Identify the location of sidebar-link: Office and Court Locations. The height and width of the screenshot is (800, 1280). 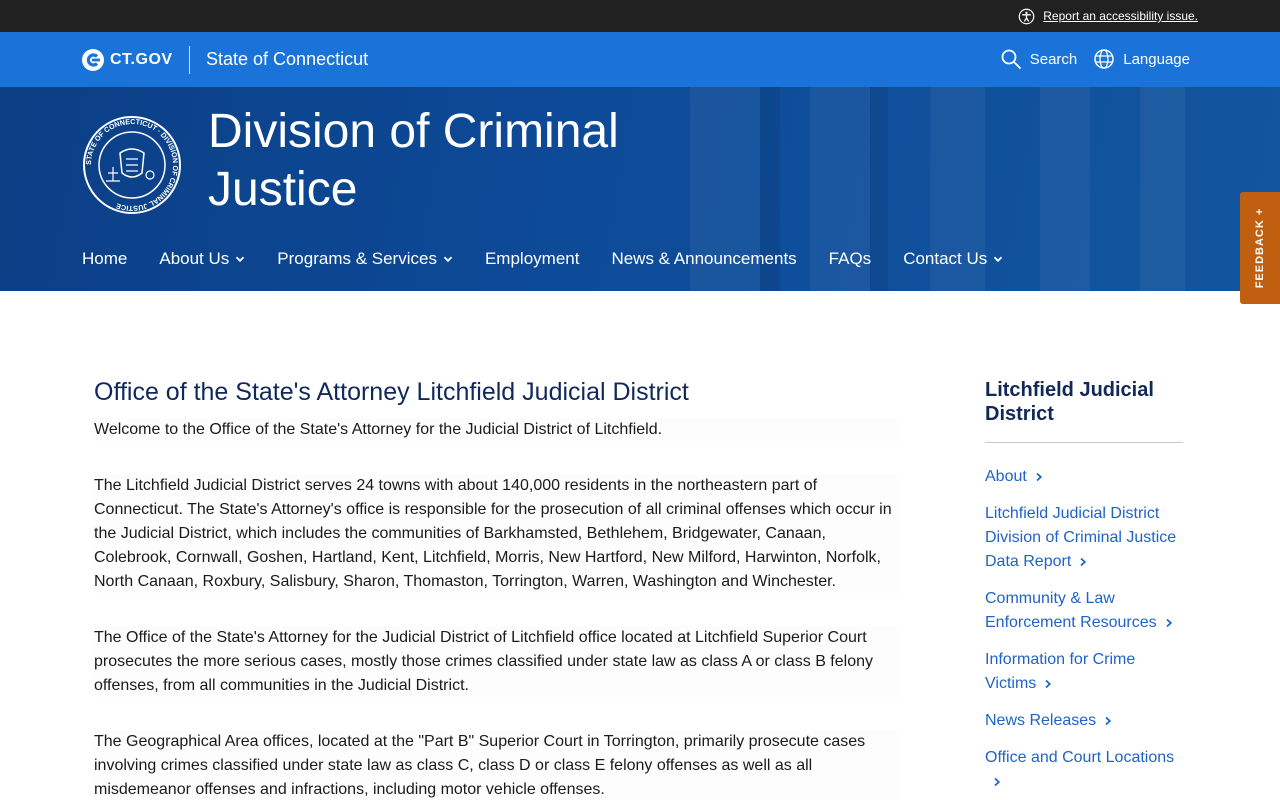
(1084, 770).